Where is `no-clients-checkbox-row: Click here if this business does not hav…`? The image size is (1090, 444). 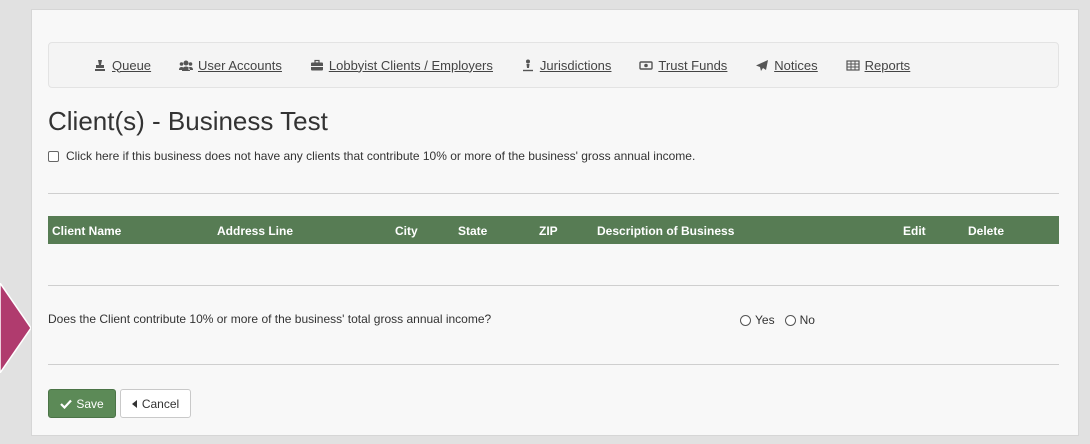
no-clients-checkbox-row: Click here if this business does not hav… is located at coordinates (371, 156).